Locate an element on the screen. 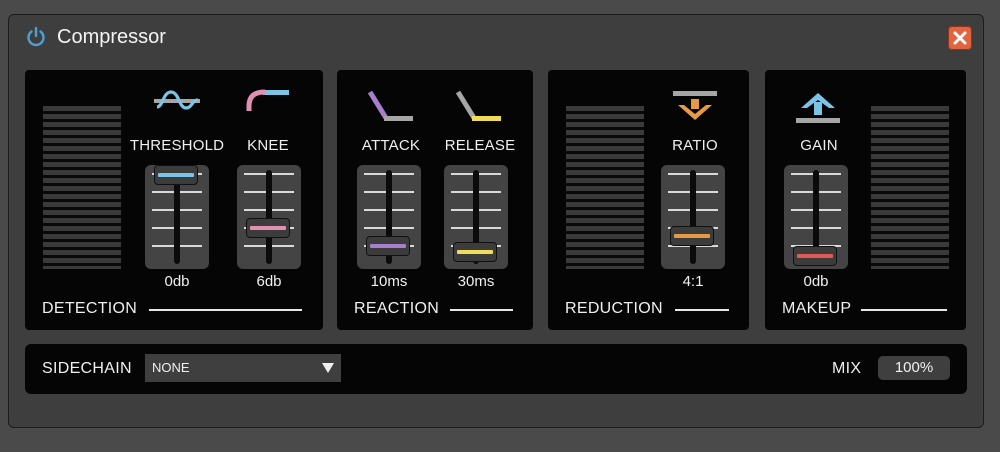 This screenshot has height=452, width=1000. makeup-section-label: MAKEUP is located at coordinates (817, 308).